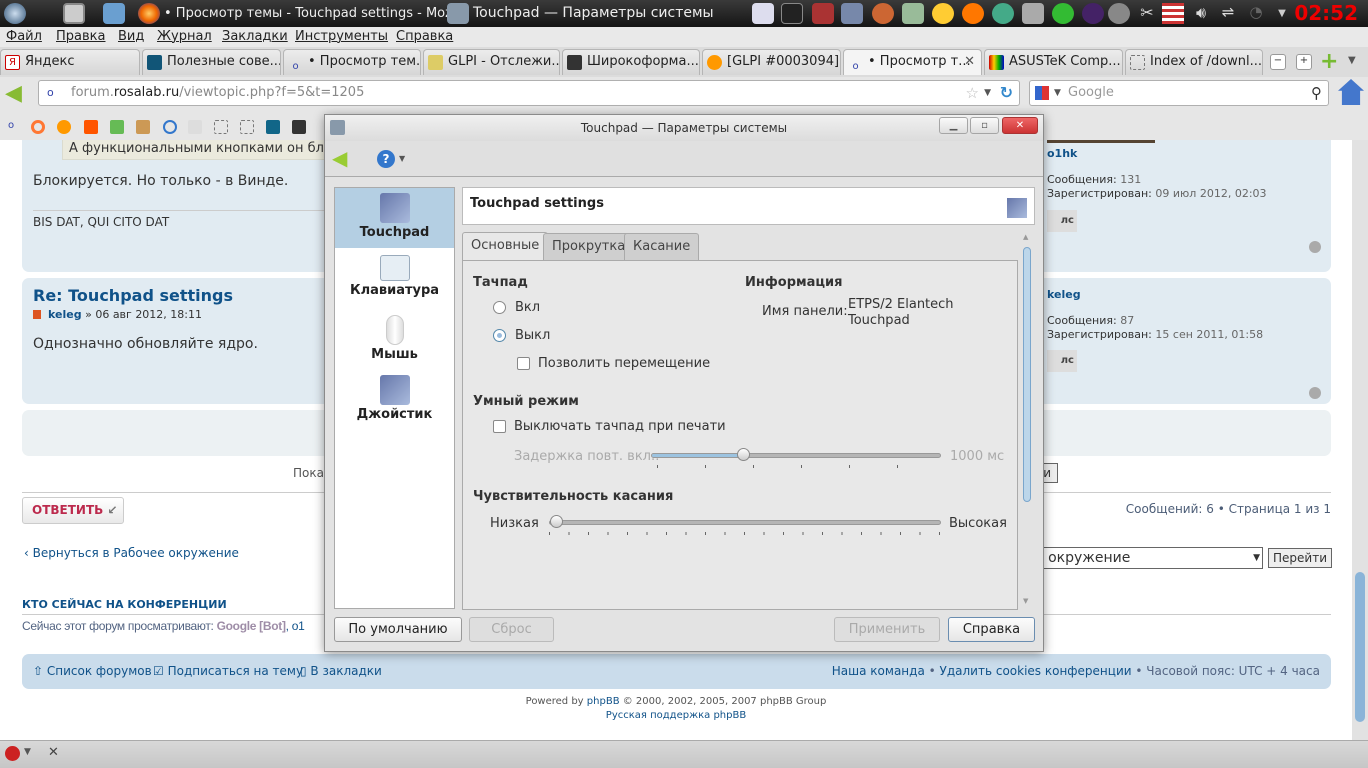 This screenshot has height=768, width=1368. Describe the element at coordinates (1093, 13) in the screenshot. I see `tray-clock-icon` at that location.